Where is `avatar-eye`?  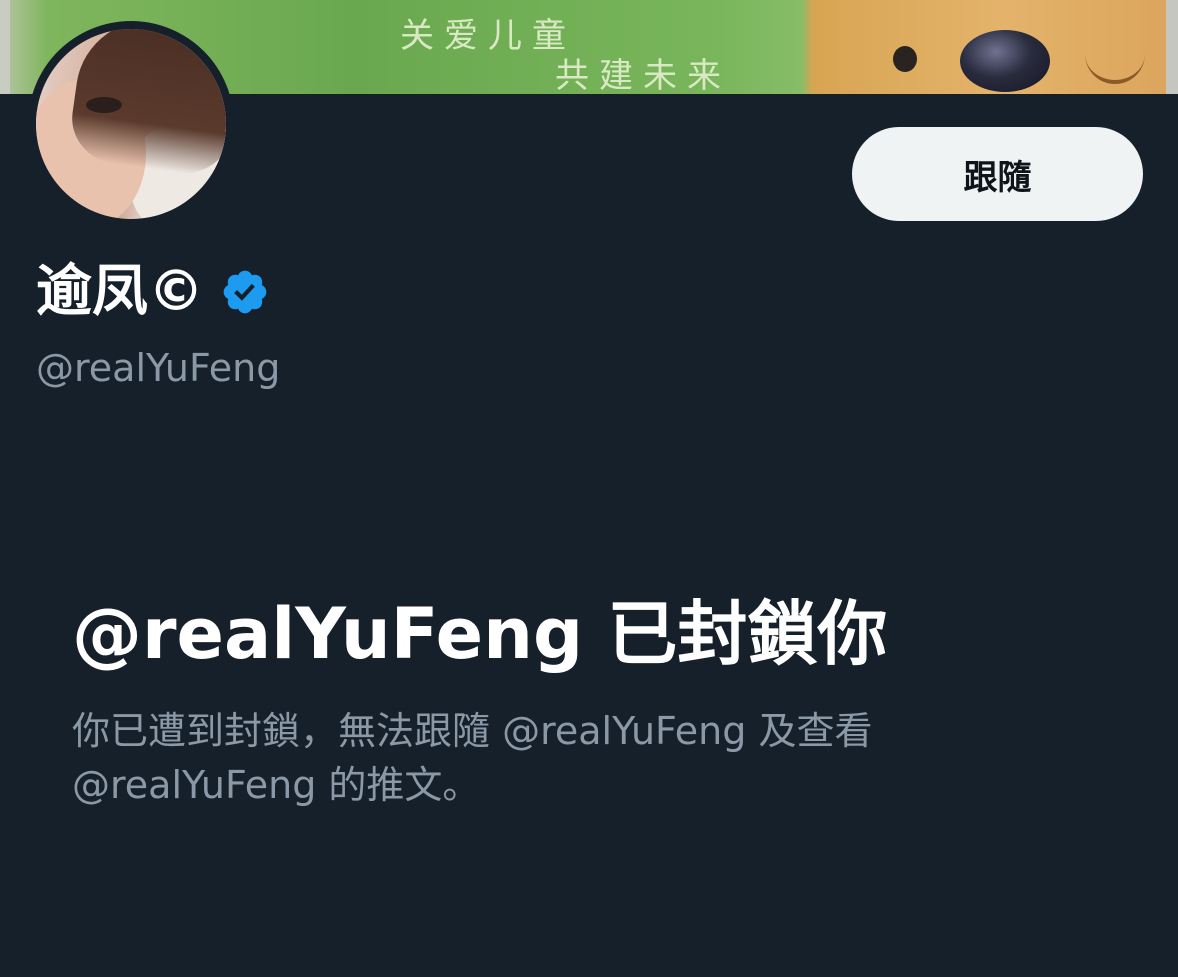
avatar-eye is located at coordinates (104, 105).